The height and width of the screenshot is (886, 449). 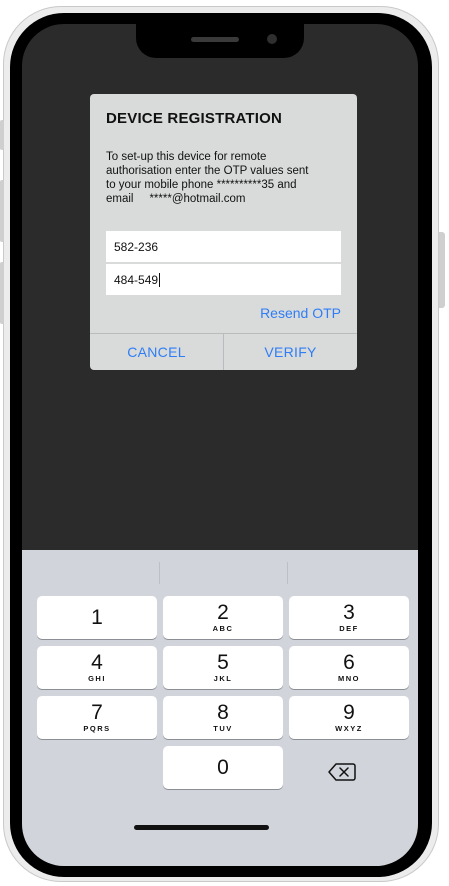 What do you see at coordinates (290, 352) in the screenshot?
I see `verify-button: VERIFY` at bounding box center [290, 352].